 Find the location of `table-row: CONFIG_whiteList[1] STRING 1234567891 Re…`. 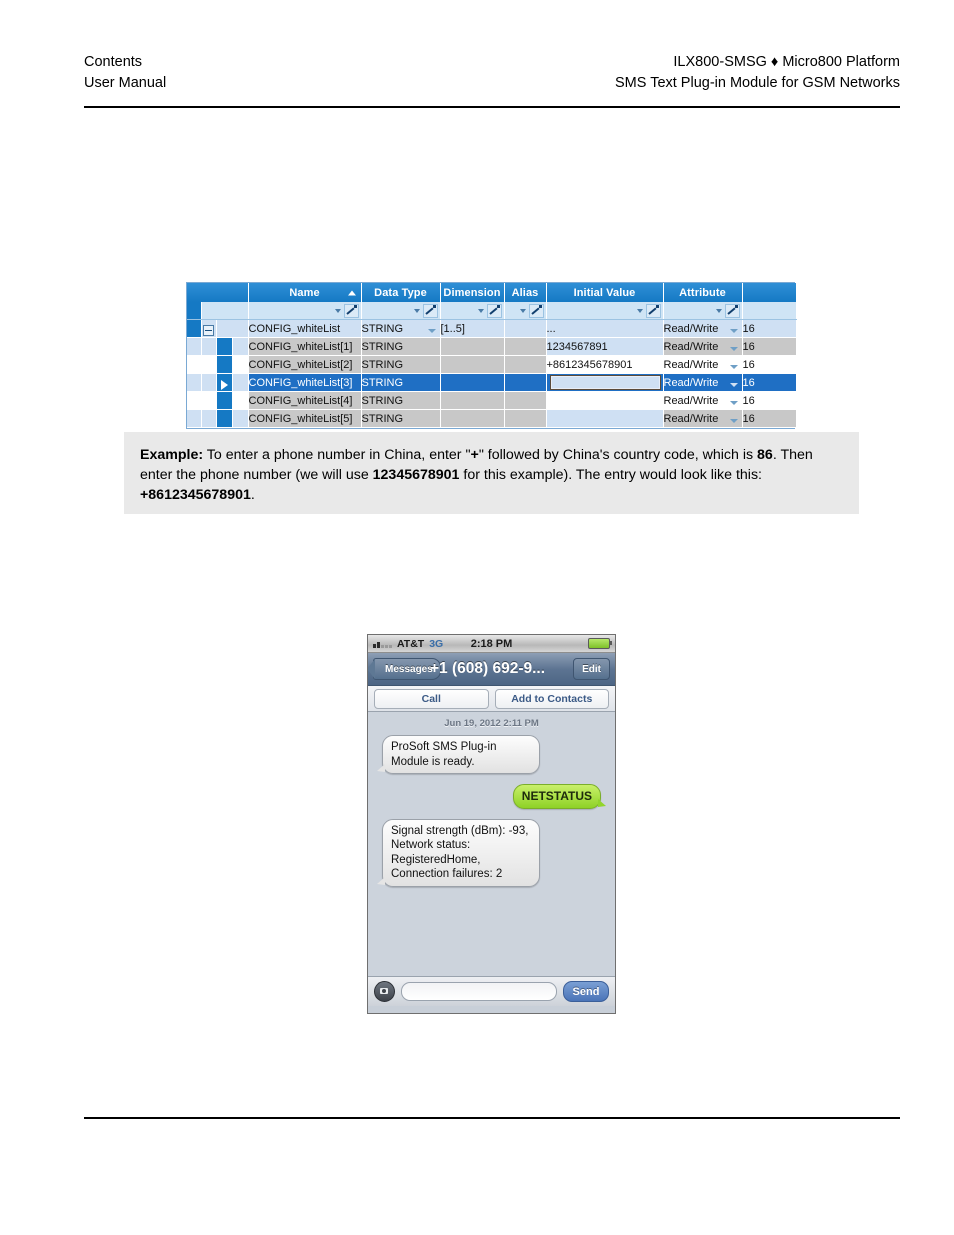

table-row: CONFIG_whiteList[1] STRING 1234567891 Re… is located at coordinates (492, 346).